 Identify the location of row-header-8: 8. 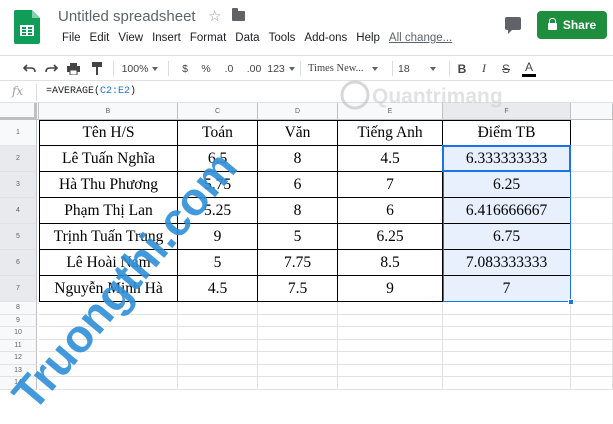
(18, 308).